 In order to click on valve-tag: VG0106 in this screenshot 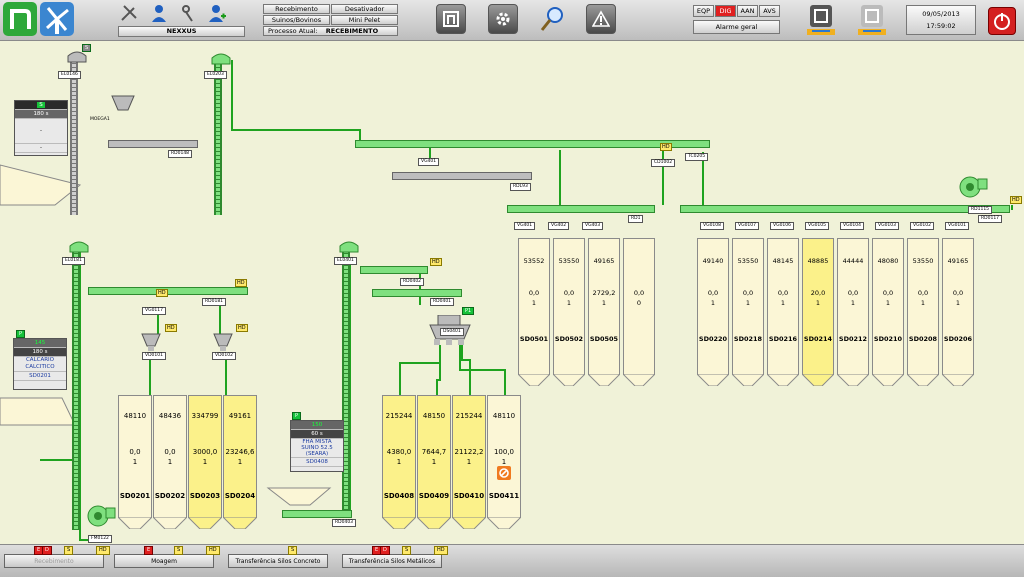, I will do `click(782, 226)`.